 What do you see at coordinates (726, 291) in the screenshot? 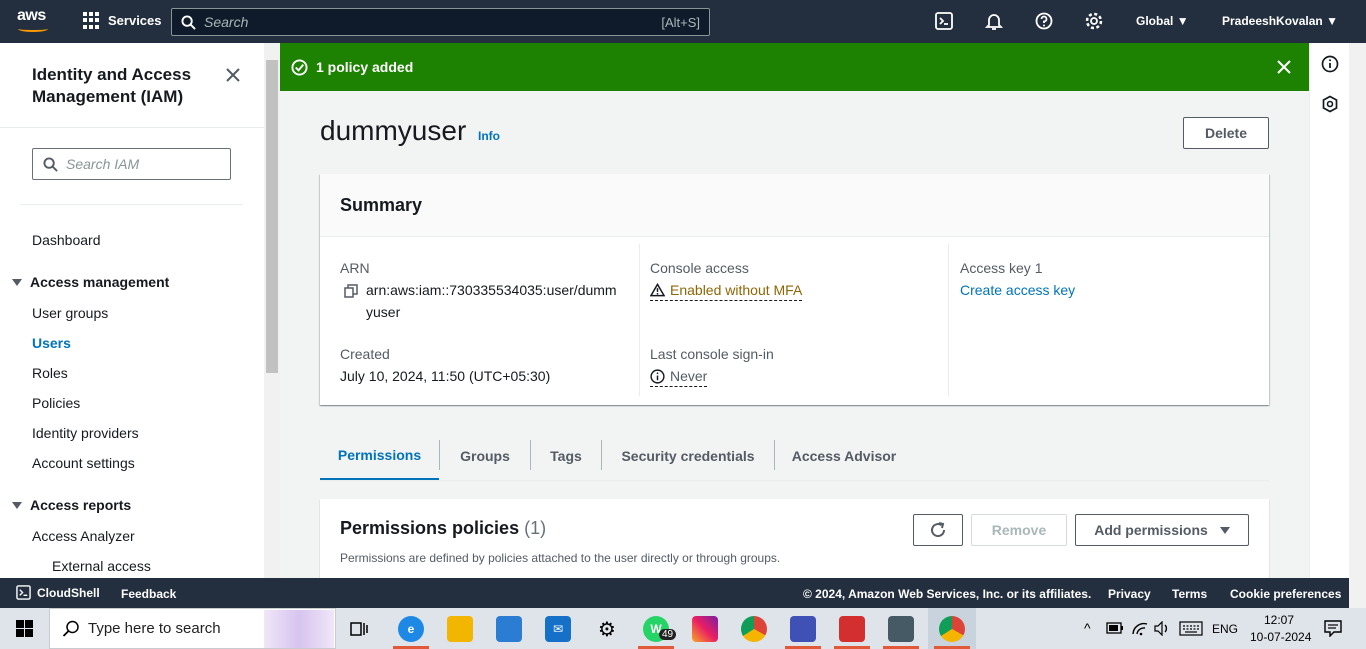
I see `console-access-value: Enabled without MFA` at bounding box center [726, 291].